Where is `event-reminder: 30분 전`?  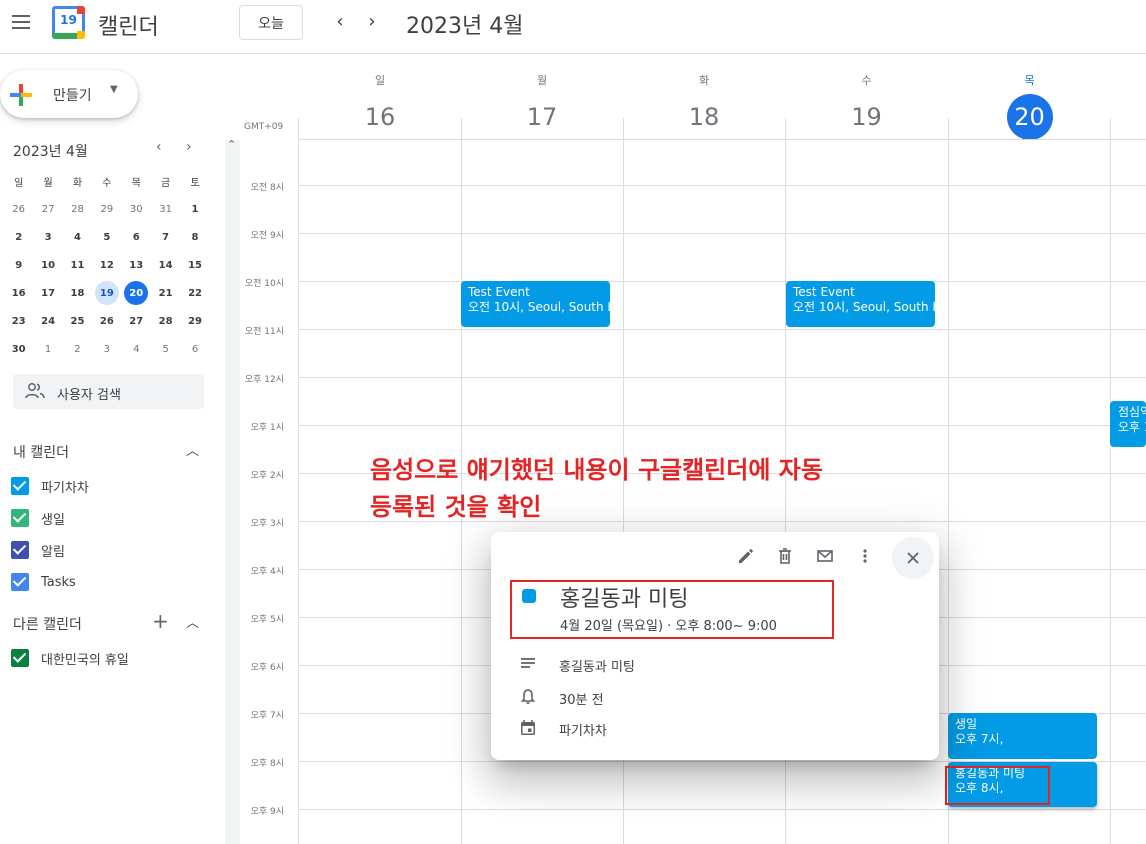
event-reminder: 30분 전 is located at coordinates (581, 700).